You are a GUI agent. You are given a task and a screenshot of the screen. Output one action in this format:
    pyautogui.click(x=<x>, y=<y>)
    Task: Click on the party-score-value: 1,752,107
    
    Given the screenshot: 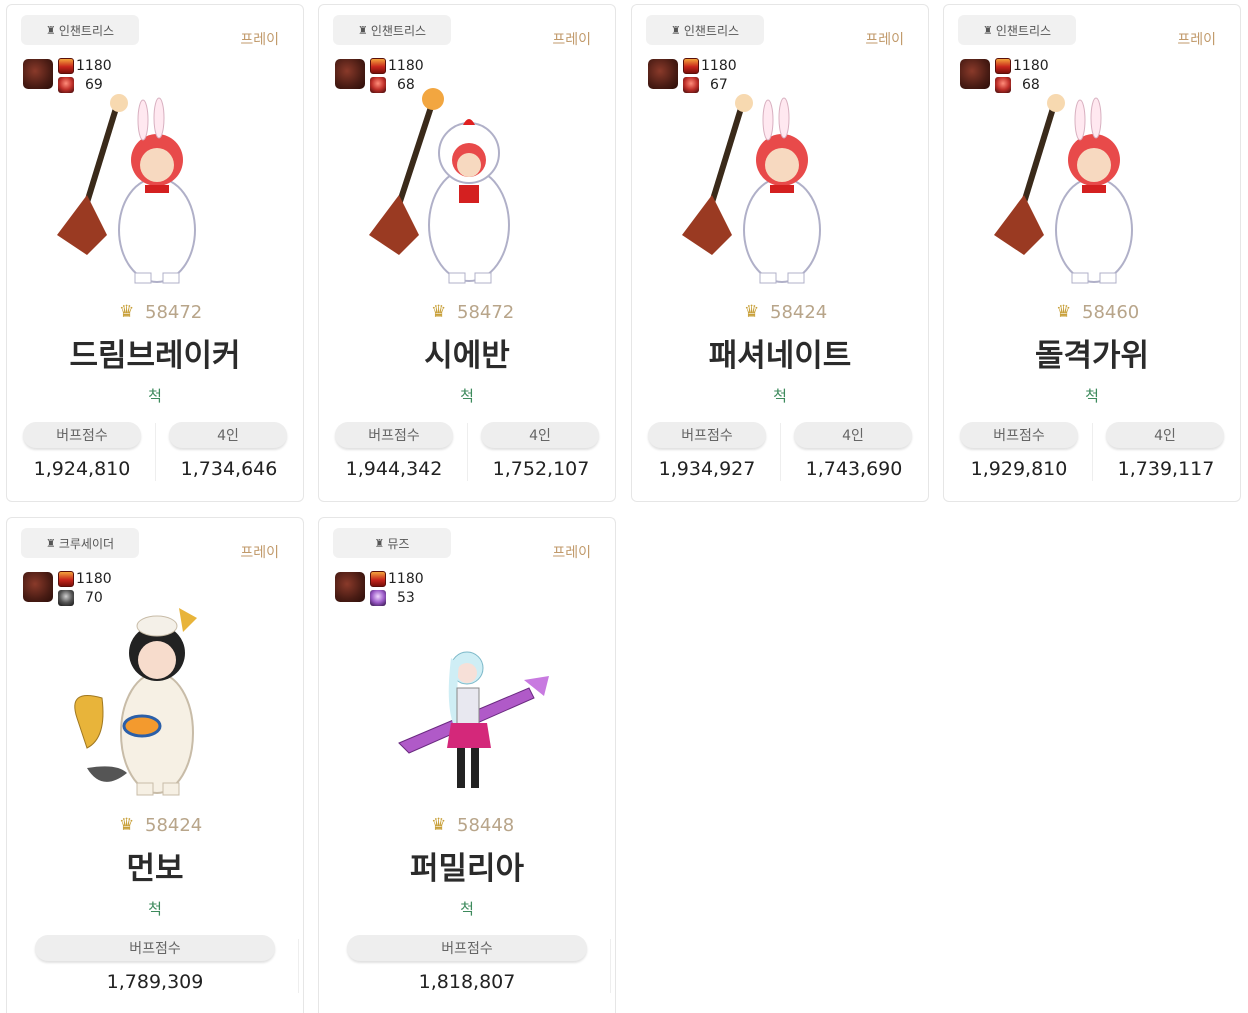 What is the action you would take?
    pyautogui.click(x=541, y=469)
    